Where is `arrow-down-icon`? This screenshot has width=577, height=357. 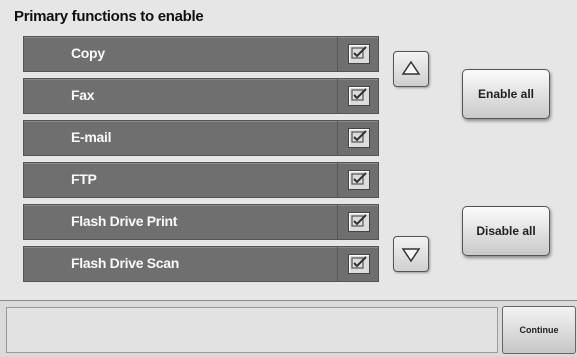 arrow-down-icon is located at coordinates (411, 255).